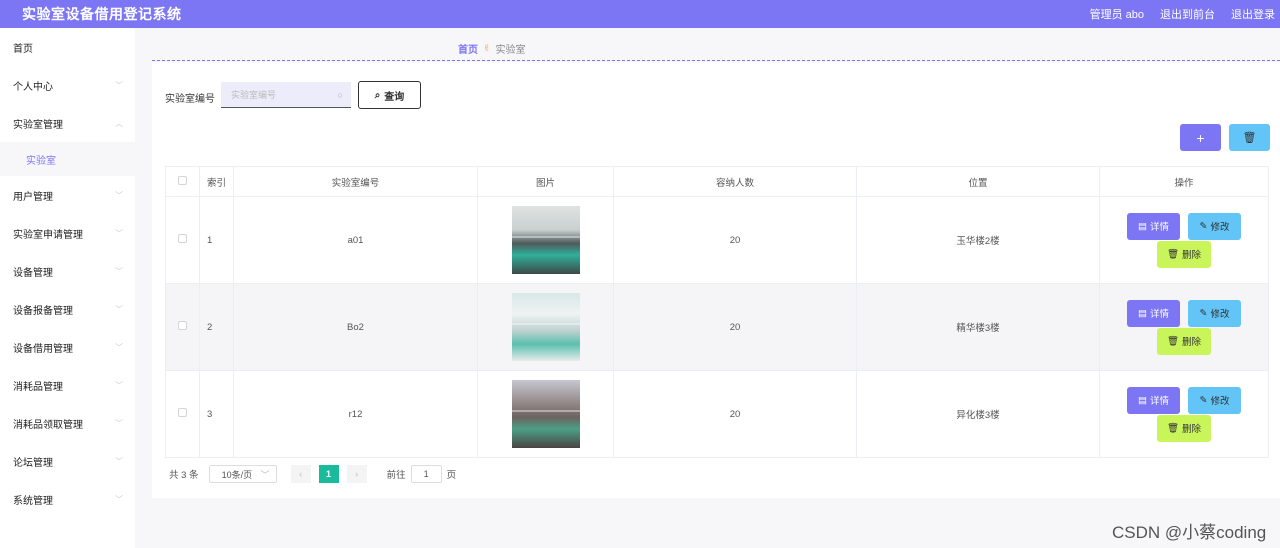  Describe the element at coordinates (33, 273) in the screenshot. I see `sidebar-item-label: 设备管理` at that location.